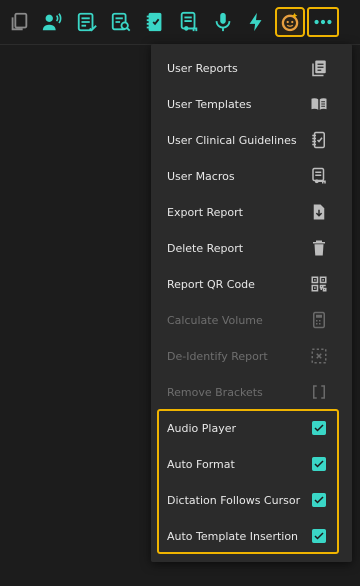  Describe the element at coordinates (319, 284) in the screenshot. I see `qr-code-icon` at that location.